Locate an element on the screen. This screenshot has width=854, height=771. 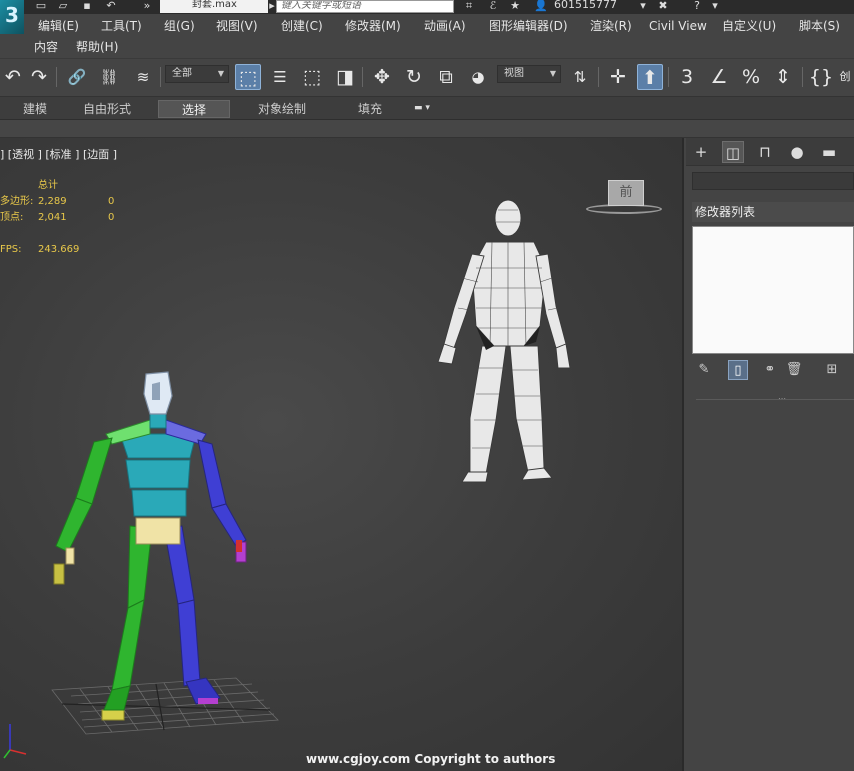
user-name: 601515777 is located at coordinates (585, 5).